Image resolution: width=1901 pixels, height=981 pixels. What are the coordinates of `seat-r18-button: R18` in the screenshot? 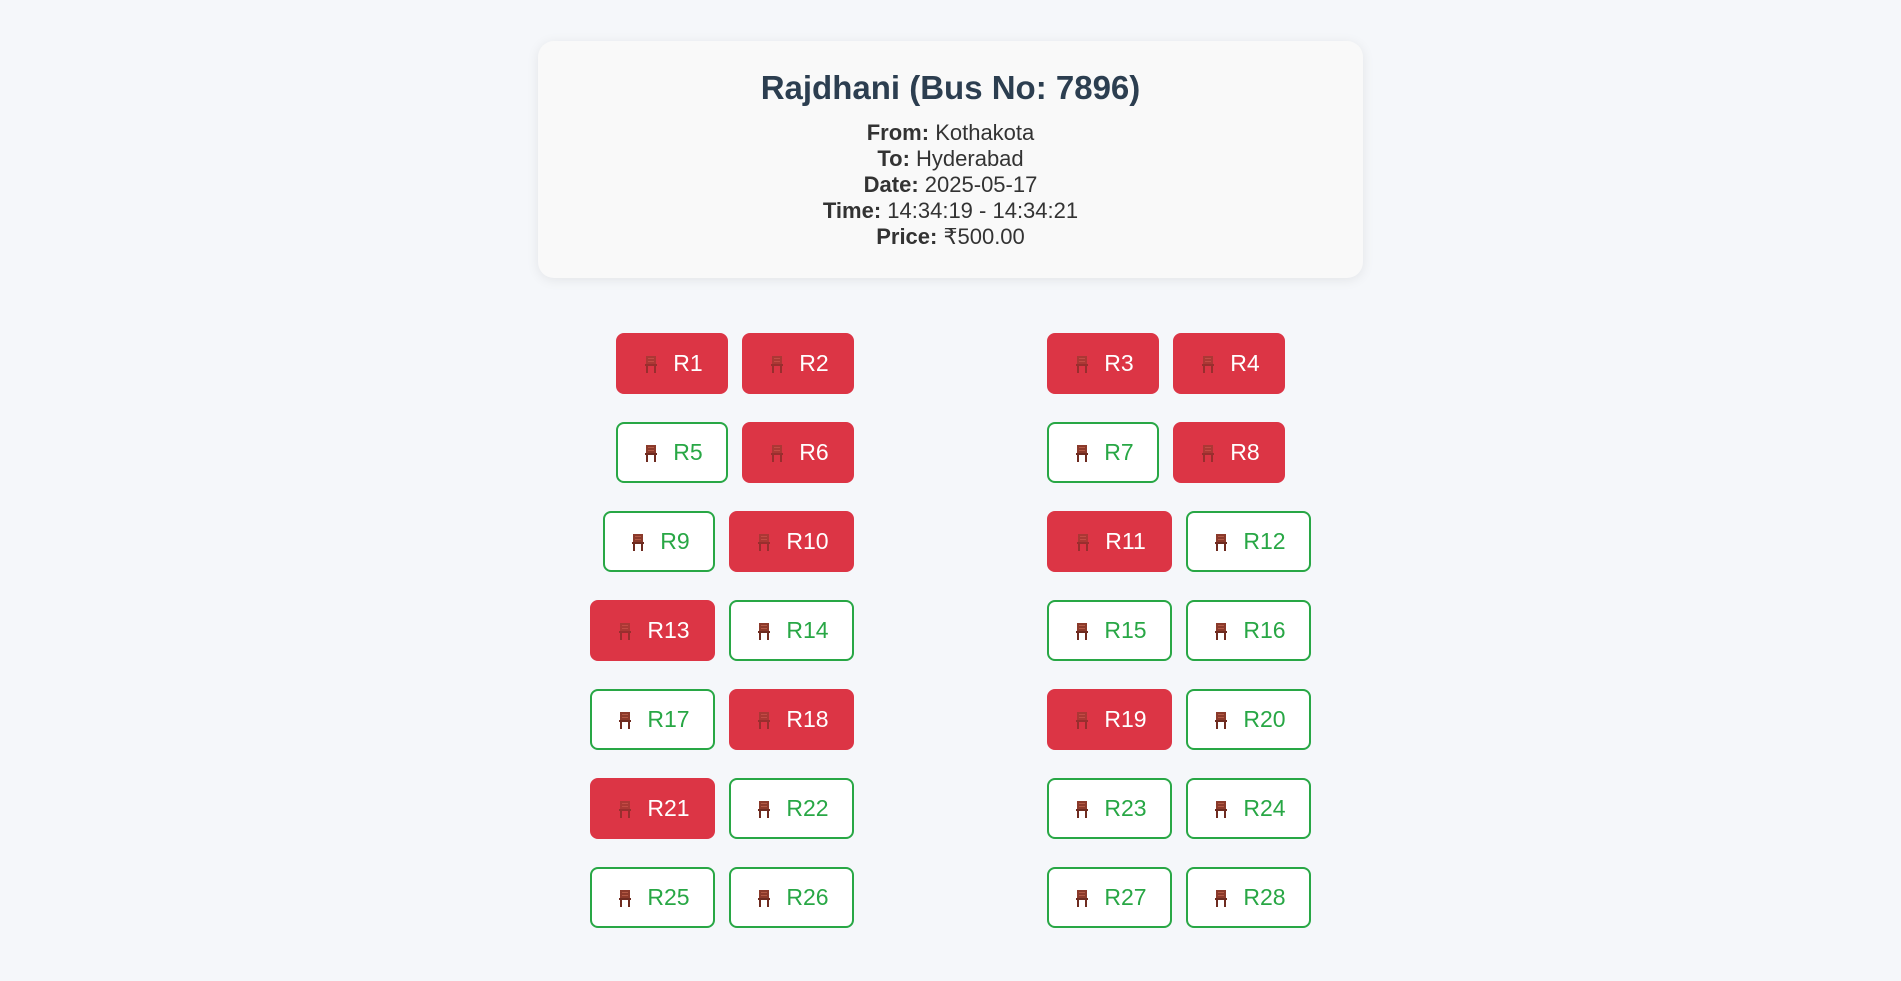 It's located at (791, 719).